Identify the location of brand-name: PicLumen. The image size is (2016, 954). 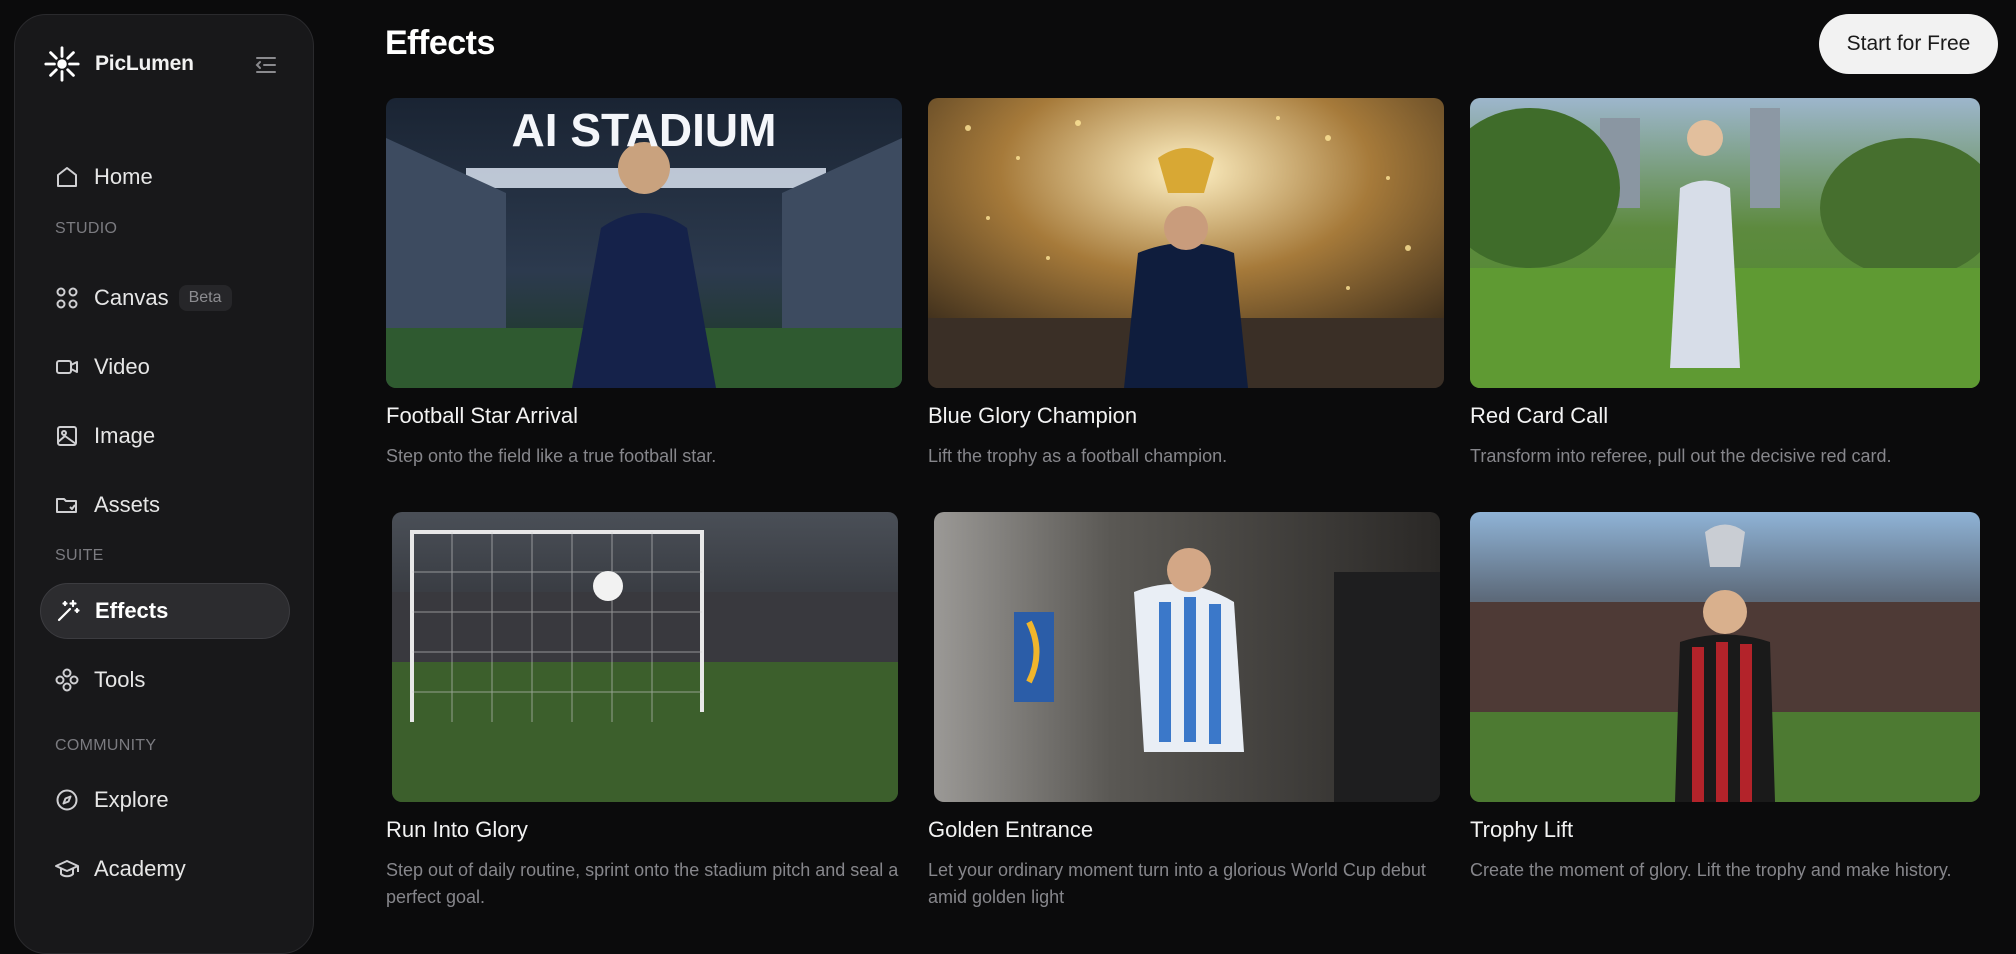
(144, 63).